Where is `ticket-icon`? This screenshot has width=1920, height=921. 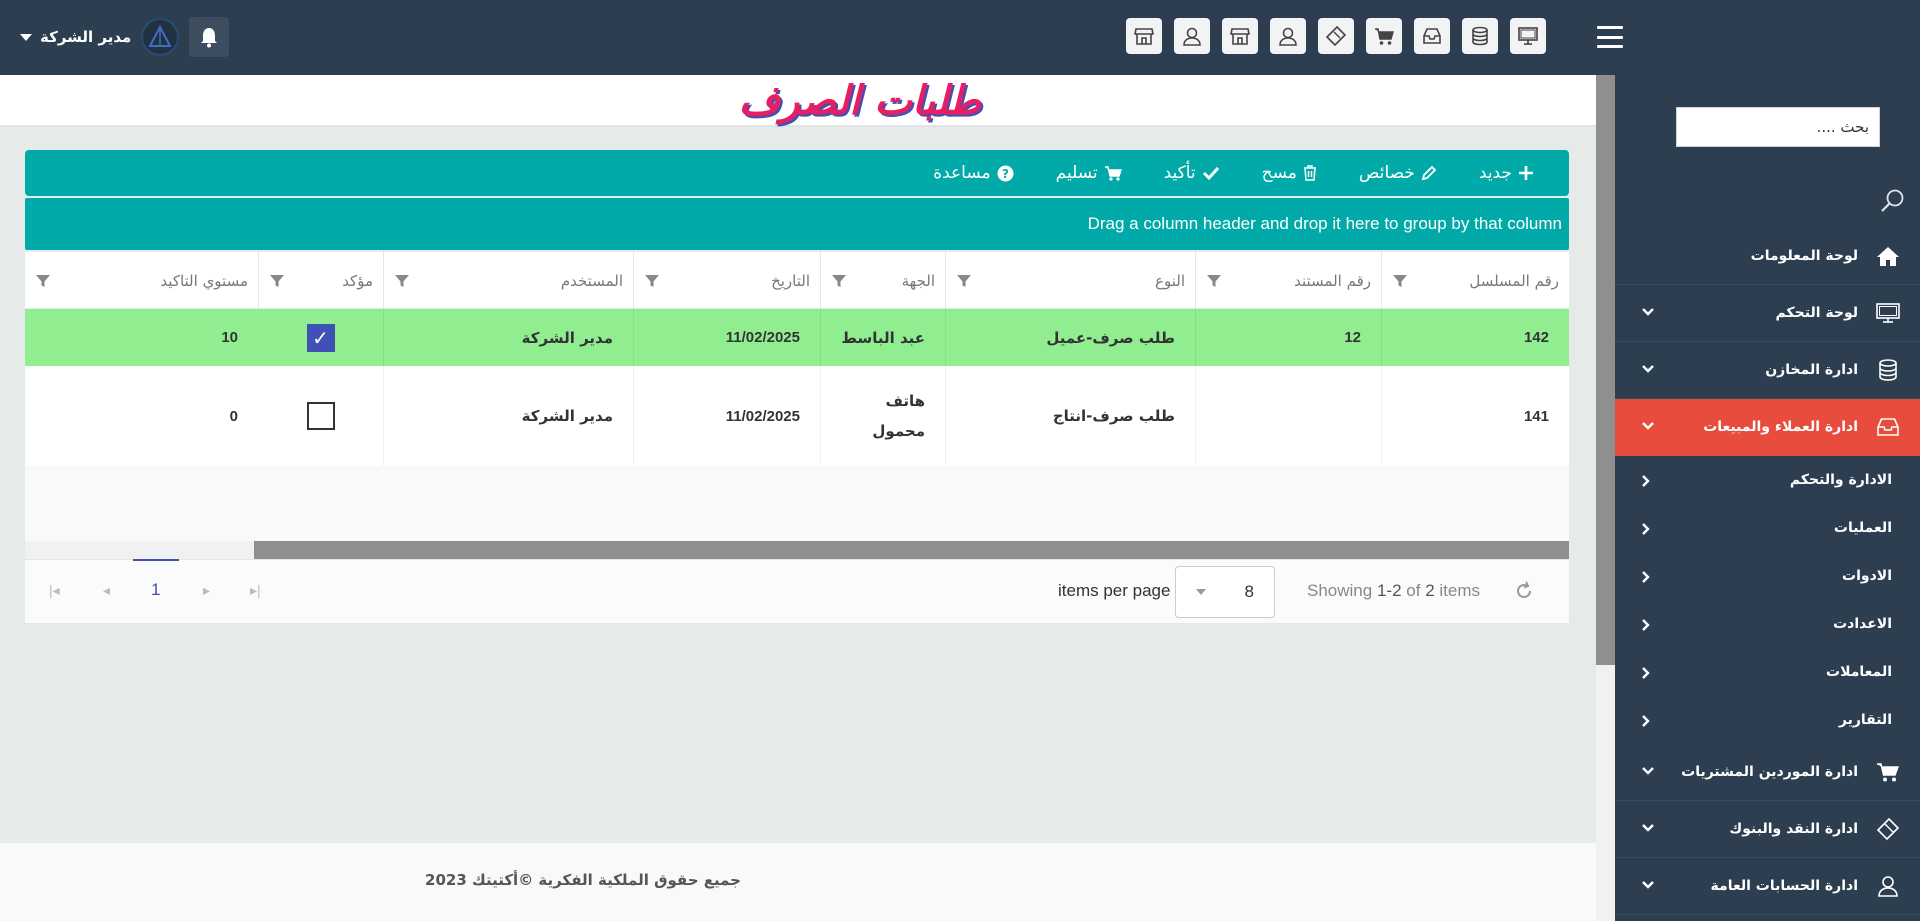
ticket-icon is located at coordinates (1336, 36).